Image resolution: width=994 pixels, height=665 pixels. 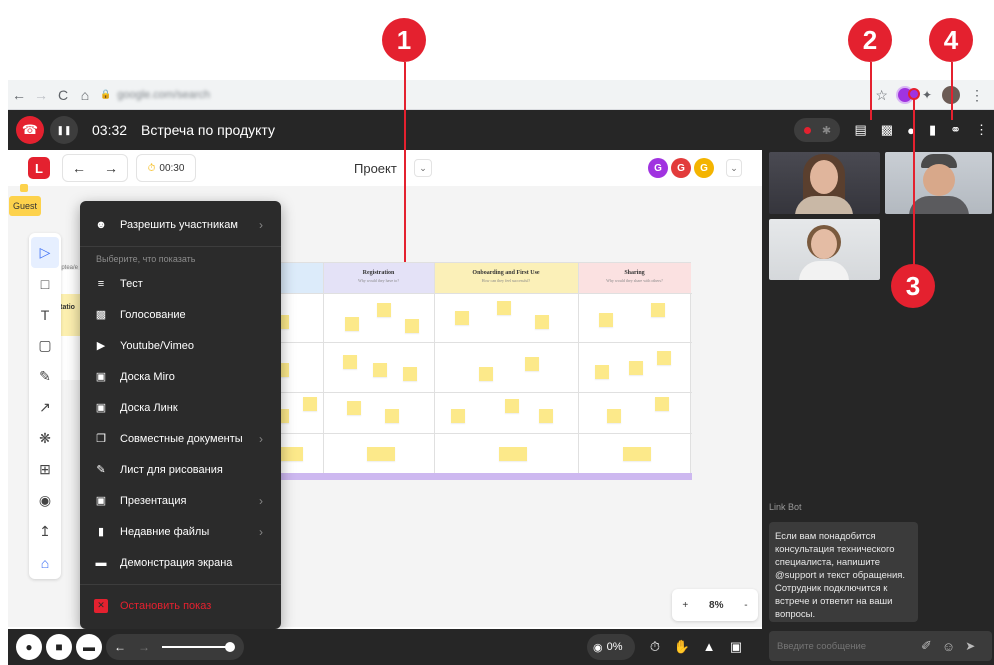 I want to click on participant-1-face, so click(x=824, y=177).